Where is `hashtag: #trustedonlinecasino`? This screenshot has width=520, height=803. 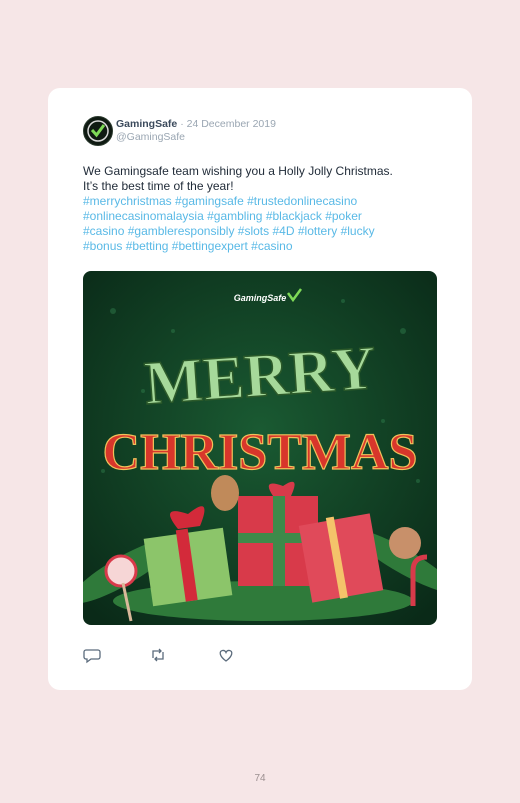 hashtag: #trustedonlinecasino is located at coordinates (302, 201).